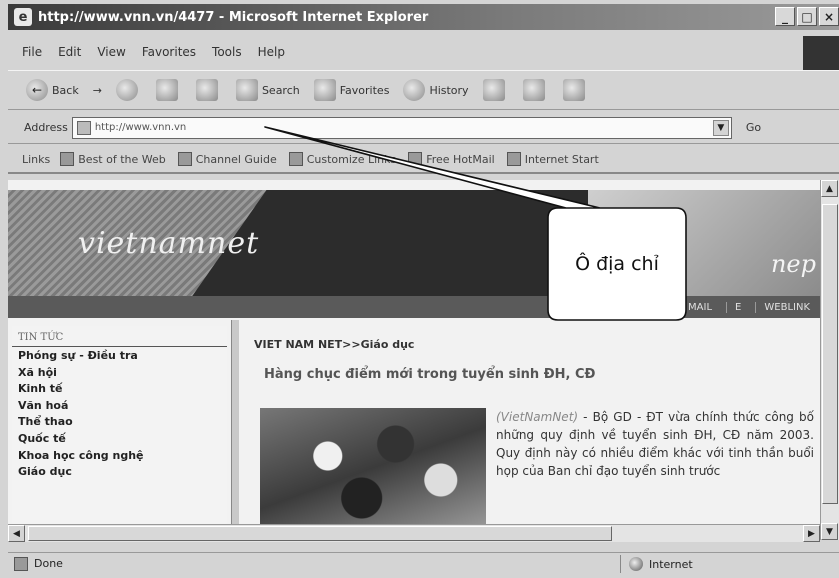 Image resolution: width=839 pixels, height=578 pixels. What do you see at coordinates (373, 468) in the screenshot?
I see `article-photo` at bounding box center [373, 468].